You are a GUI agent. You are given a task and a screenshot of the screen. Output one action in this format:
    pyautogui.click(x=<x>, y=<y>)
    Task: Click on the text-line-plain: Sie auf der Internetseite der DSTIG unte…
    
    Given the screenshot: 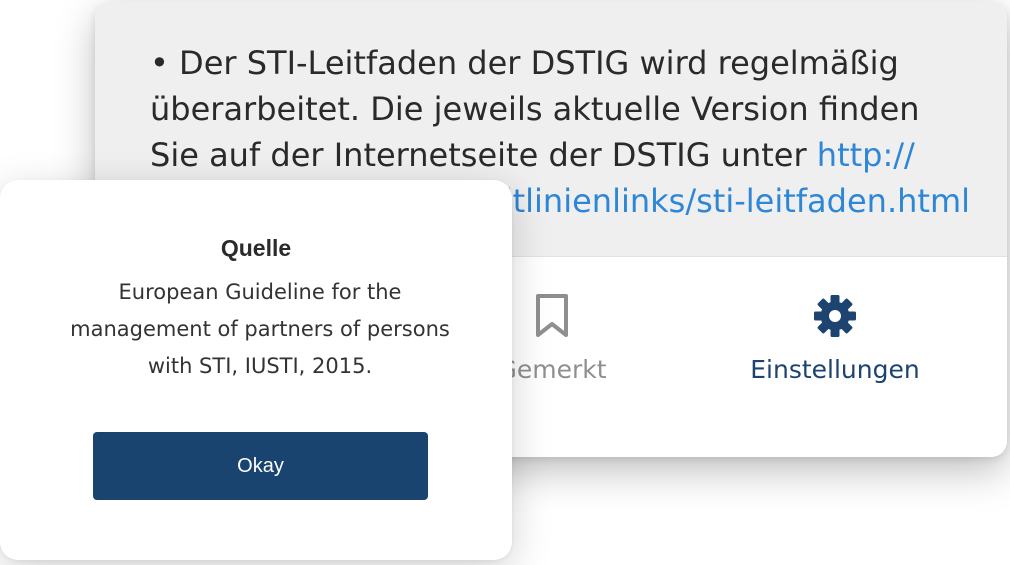 What is the action you would take?
    pyautogui.click(x=483, y=155)
    